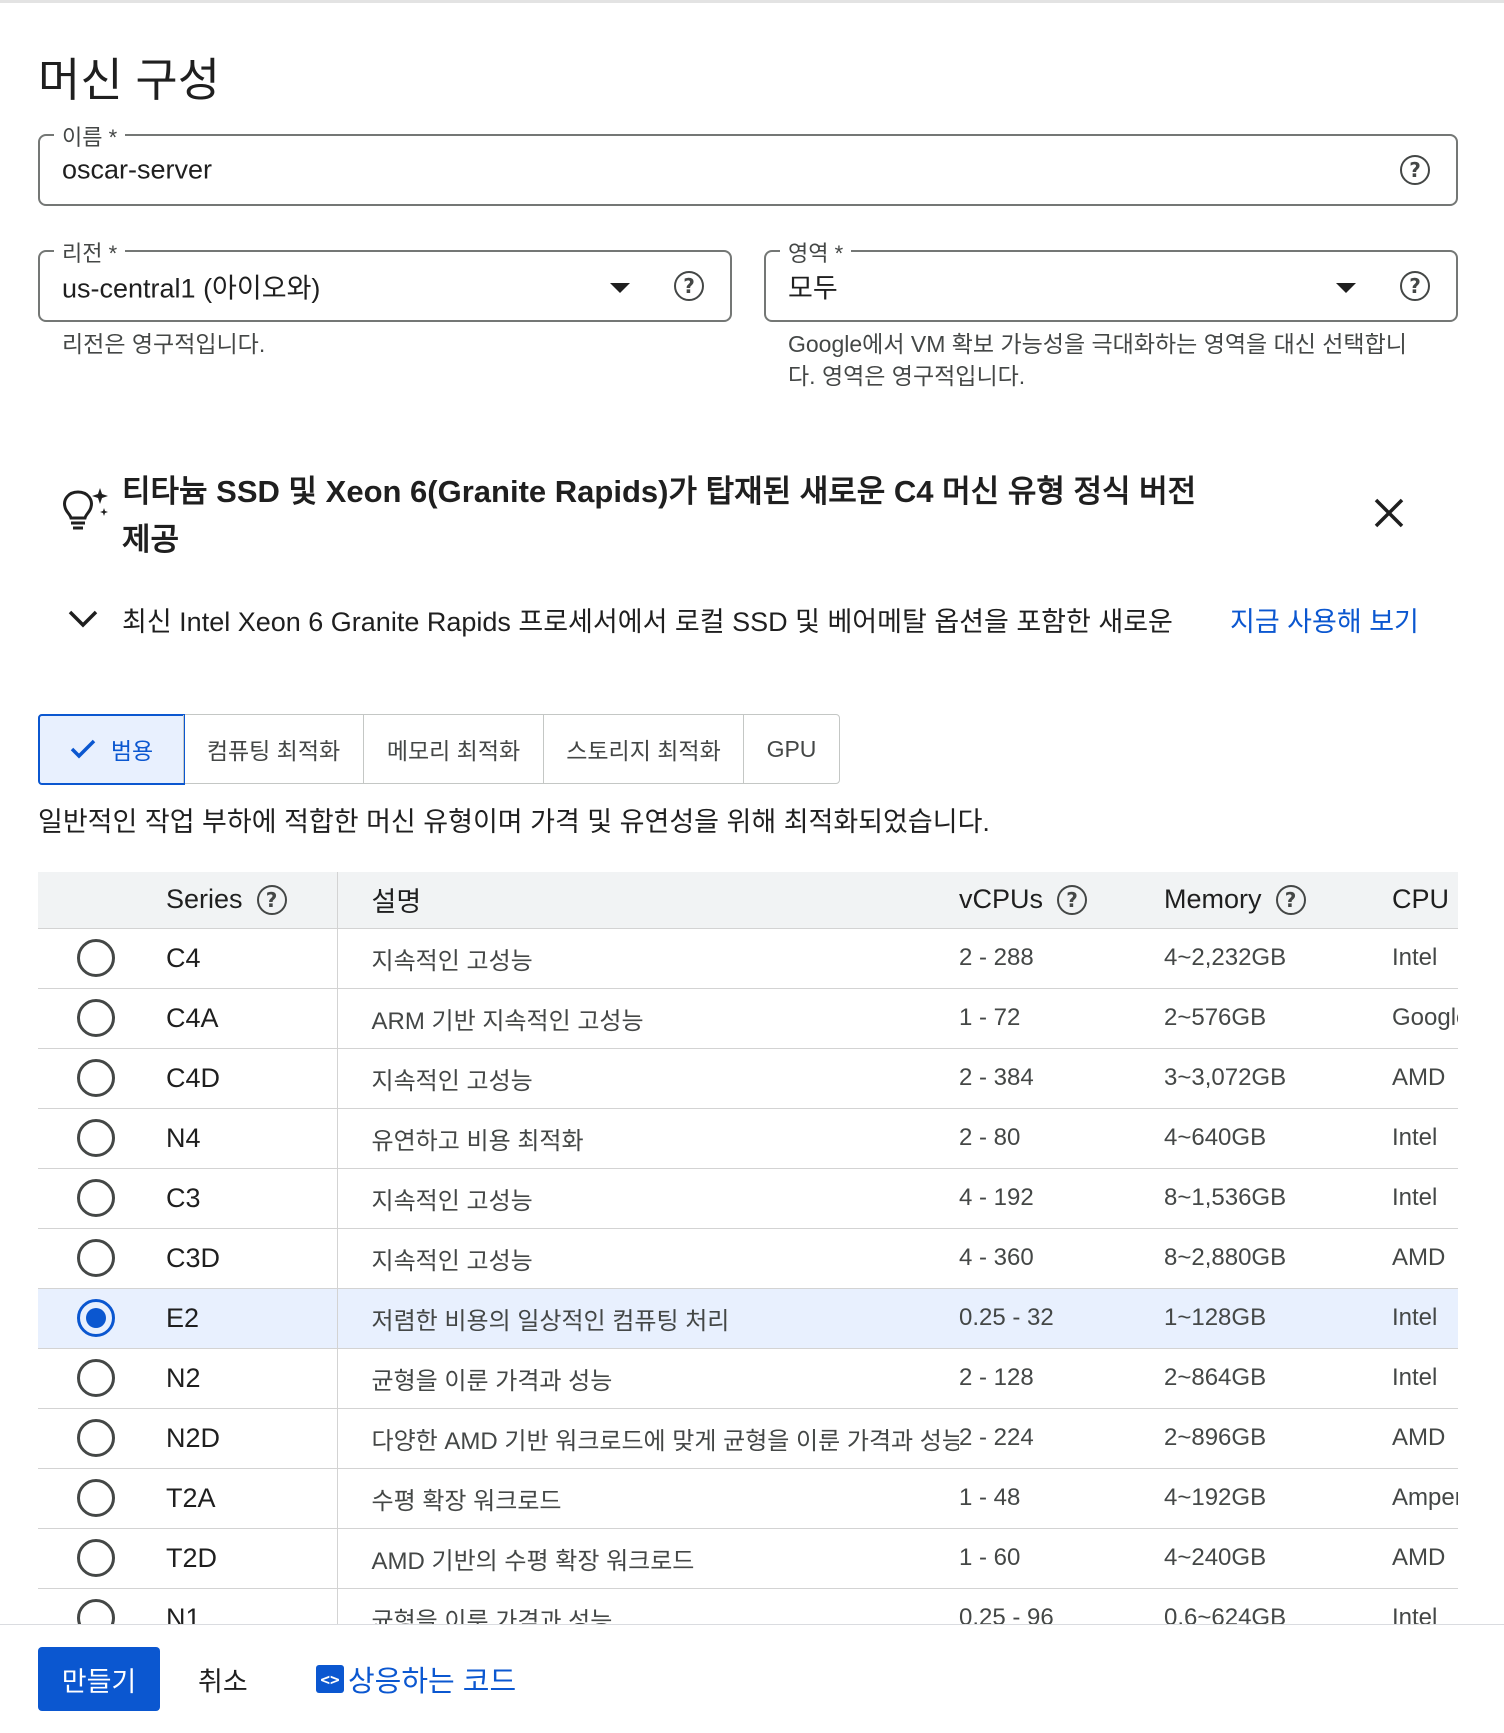 This screenshot has width=1504, height=1733. What do you see at coordinates (102, 900) in the screenshot?
I see `header-radio` at bounding box center [102, 900].